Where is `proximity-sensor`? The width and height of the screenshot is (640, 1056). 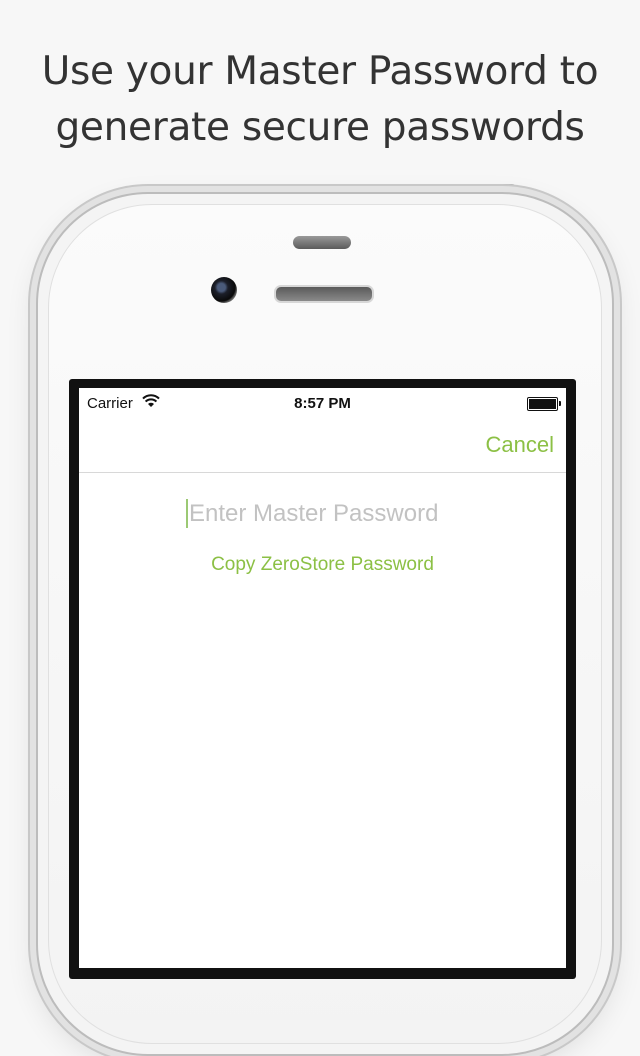
proximity-sensor is located at coordinates (322, 242).